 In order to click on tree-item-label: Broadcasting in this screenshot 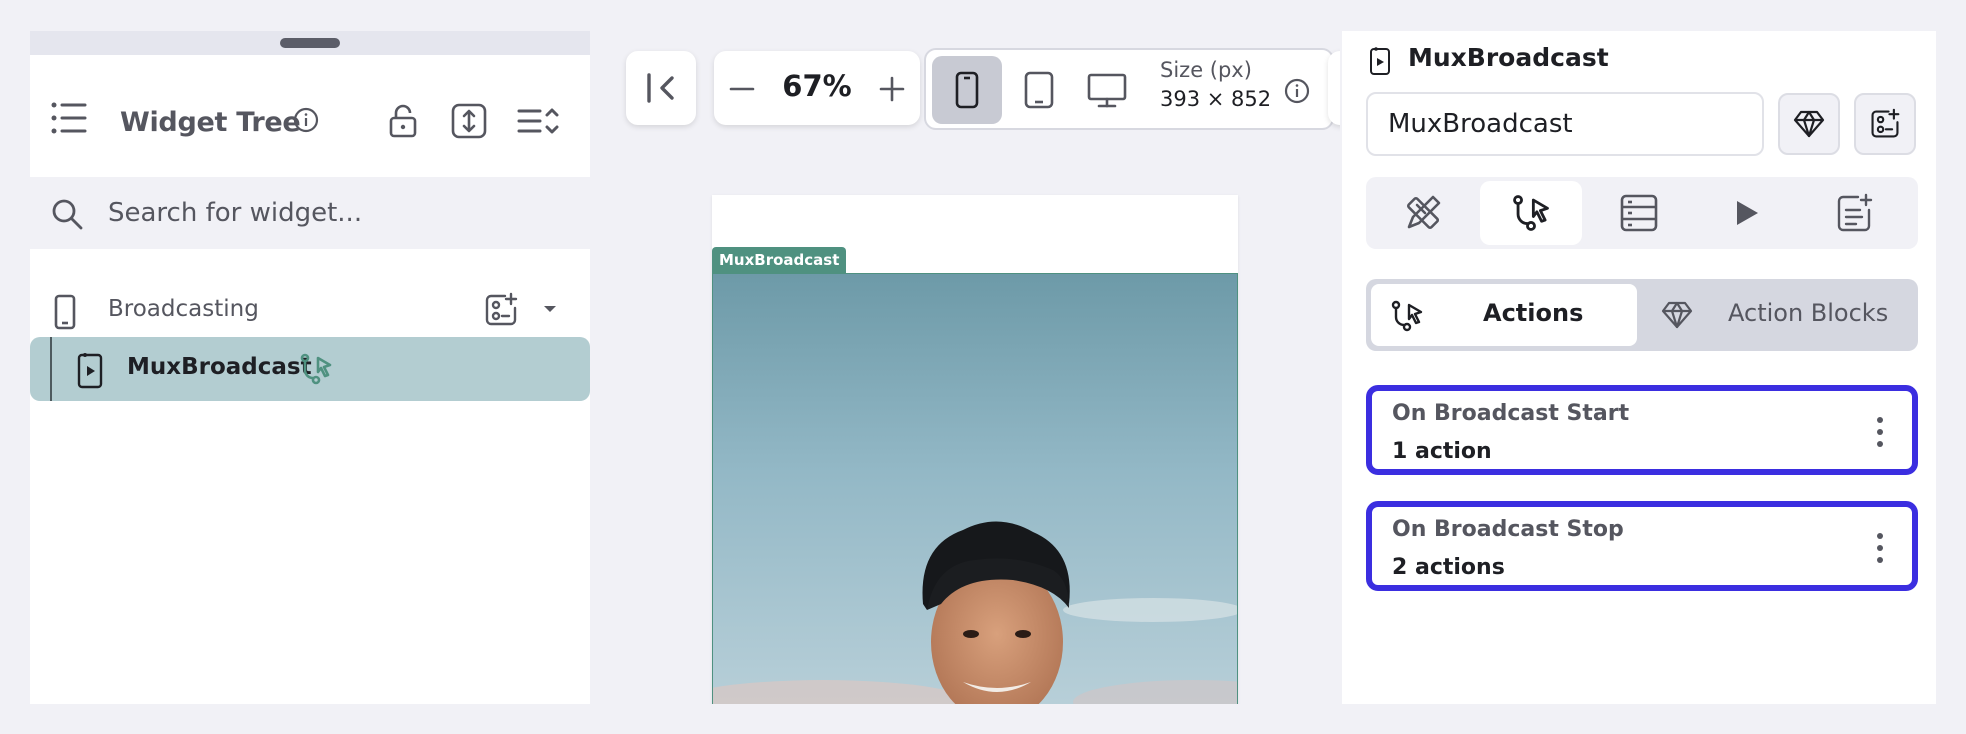, I will do `click(183, 309)`.